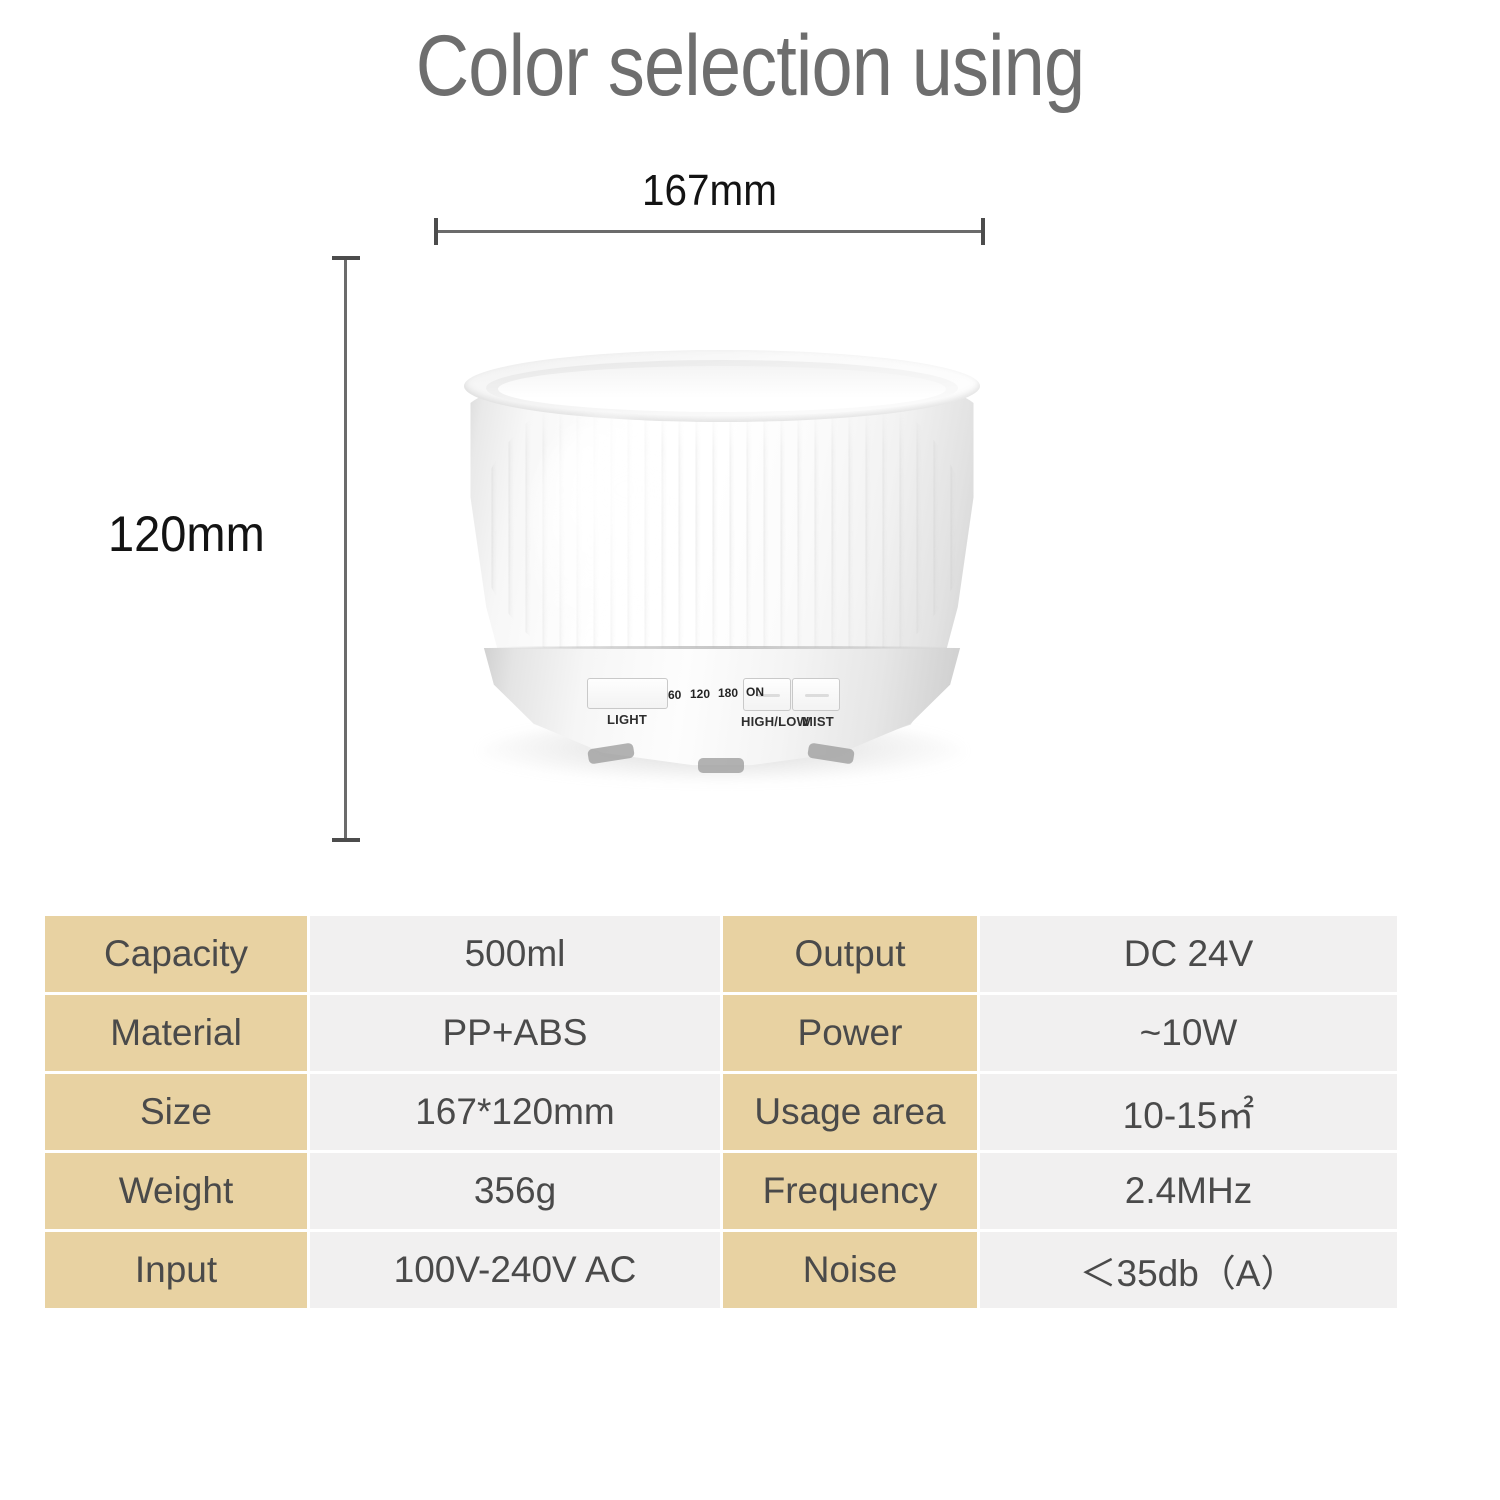  Describe the element at coordinates (818, 721) in the screenshot. I see `mist-button-label: MIST` at that location.